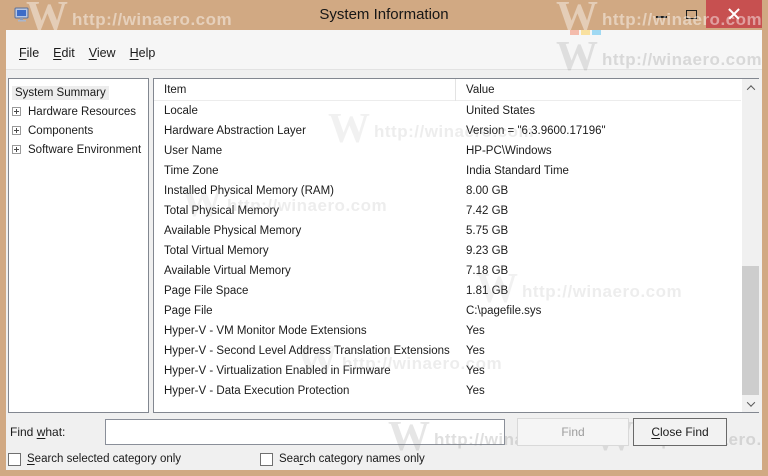 The height and width of the screenshot is (476, 768). What do you see at coordinates (456, 171) in the screenshot?
I see `table-row: Time Zone India Standard Time` at bounding box center [456, 171].